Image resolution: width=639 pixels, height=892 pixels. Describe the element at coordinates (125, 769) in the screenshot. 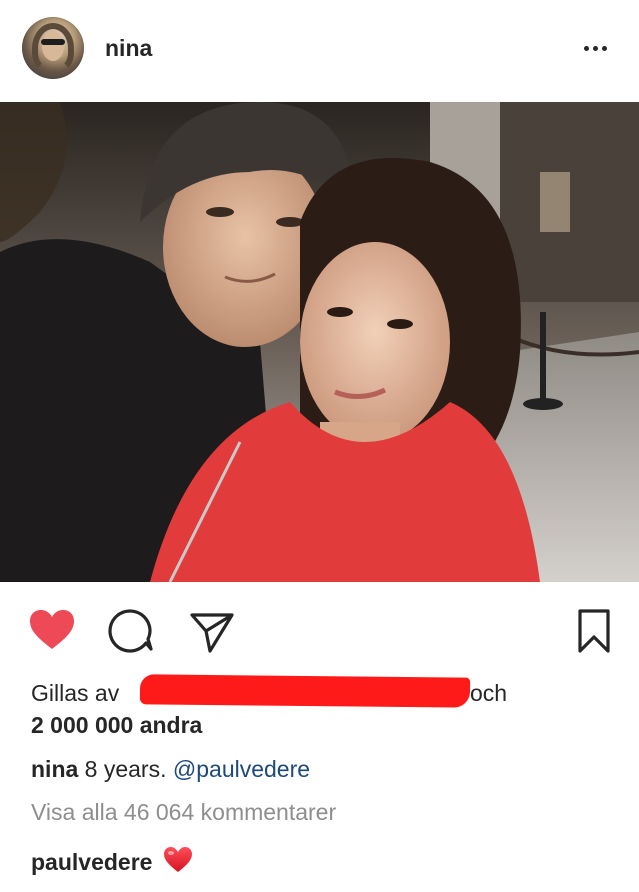

I see `caption-time: 8 years.` at that location.